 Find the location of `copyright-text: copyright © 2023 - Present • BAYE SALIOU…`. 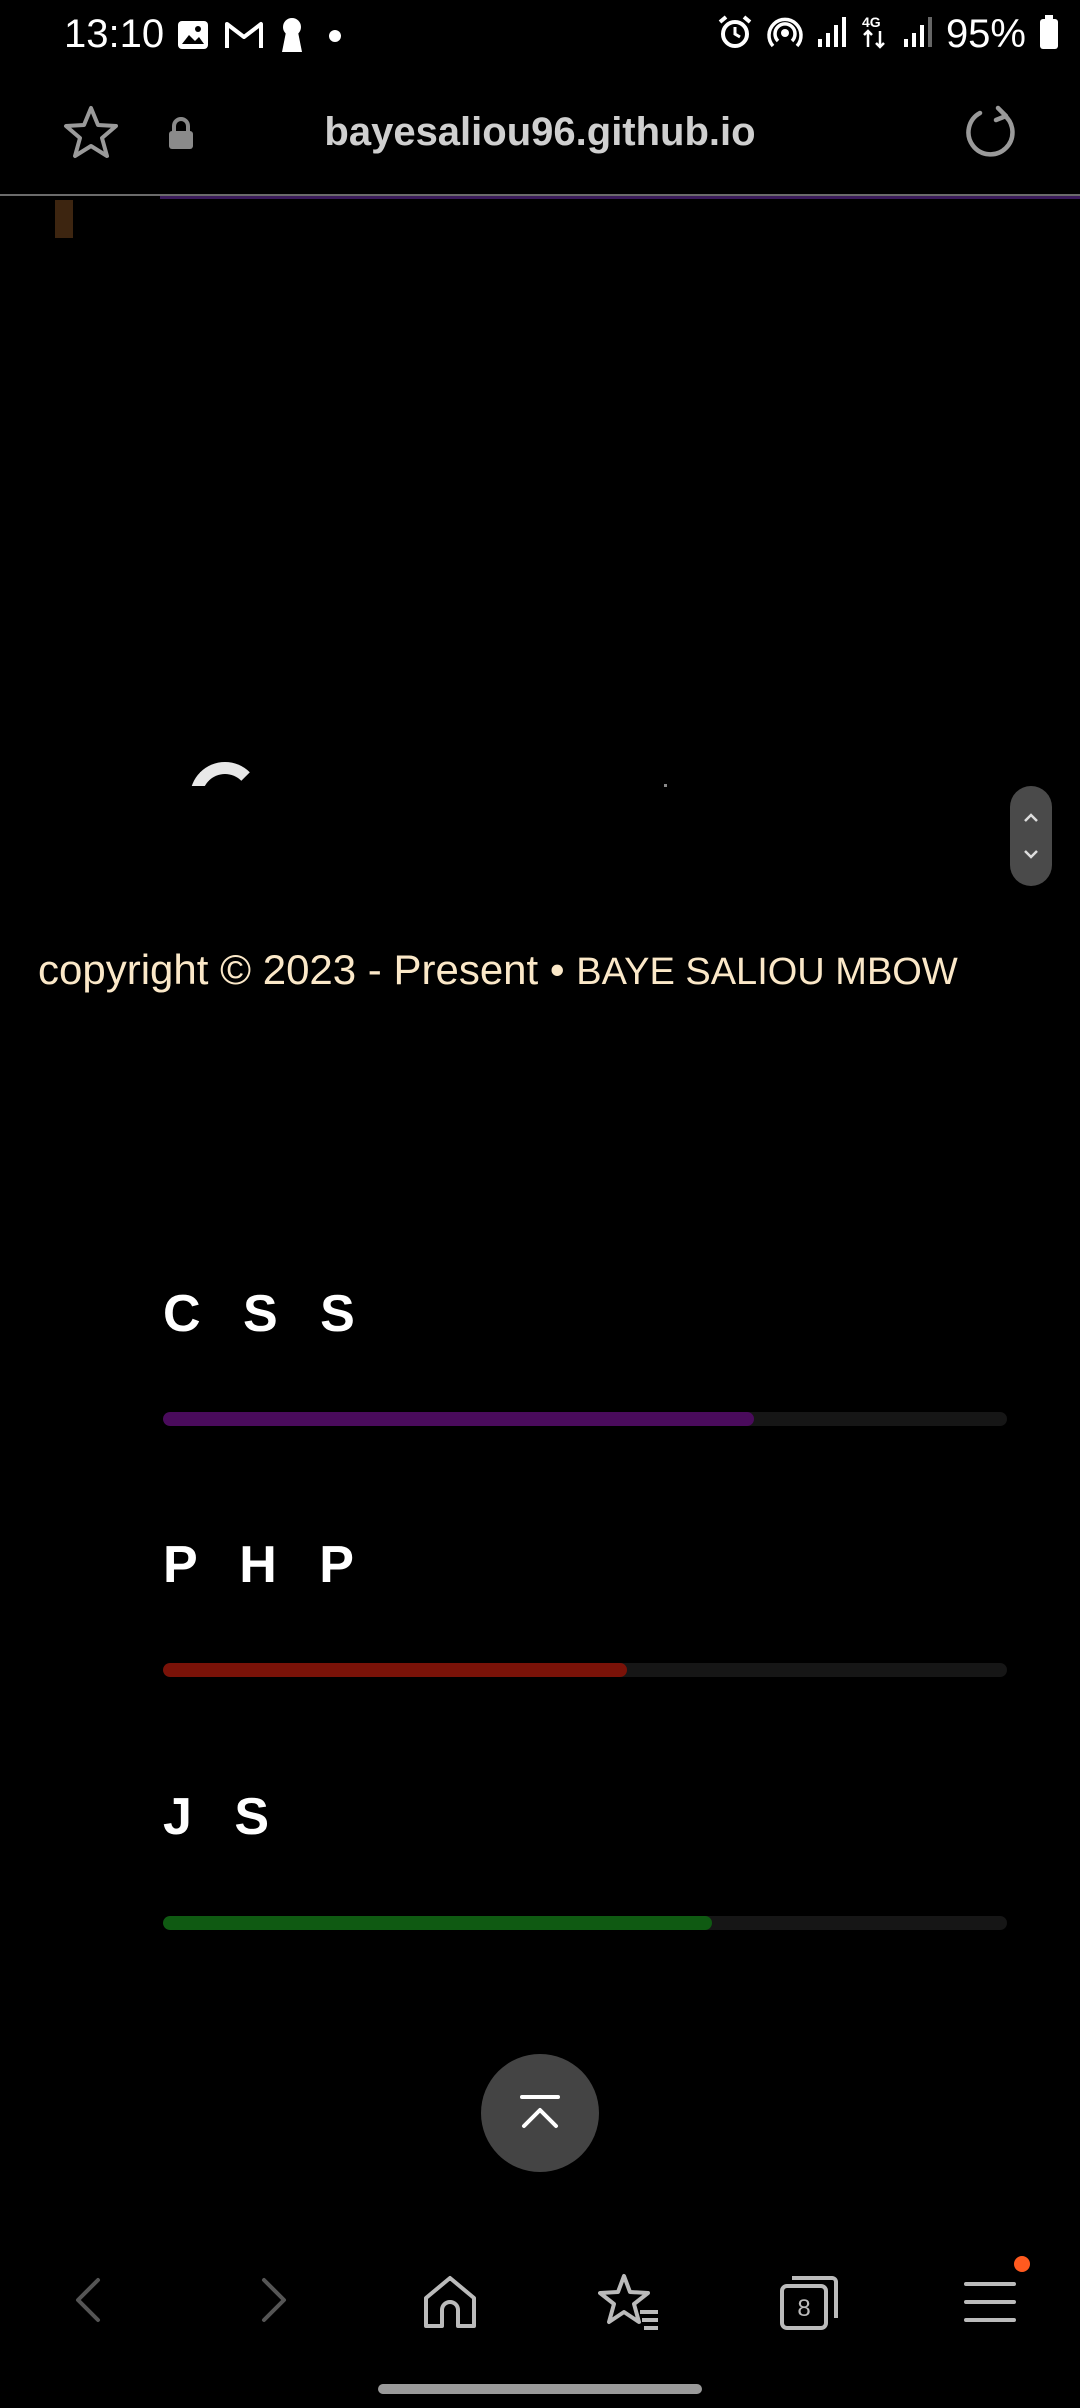

copyright-text: copyright © 2023 - Present • BAYE SALIOU… is located at coordinates (498, 970).